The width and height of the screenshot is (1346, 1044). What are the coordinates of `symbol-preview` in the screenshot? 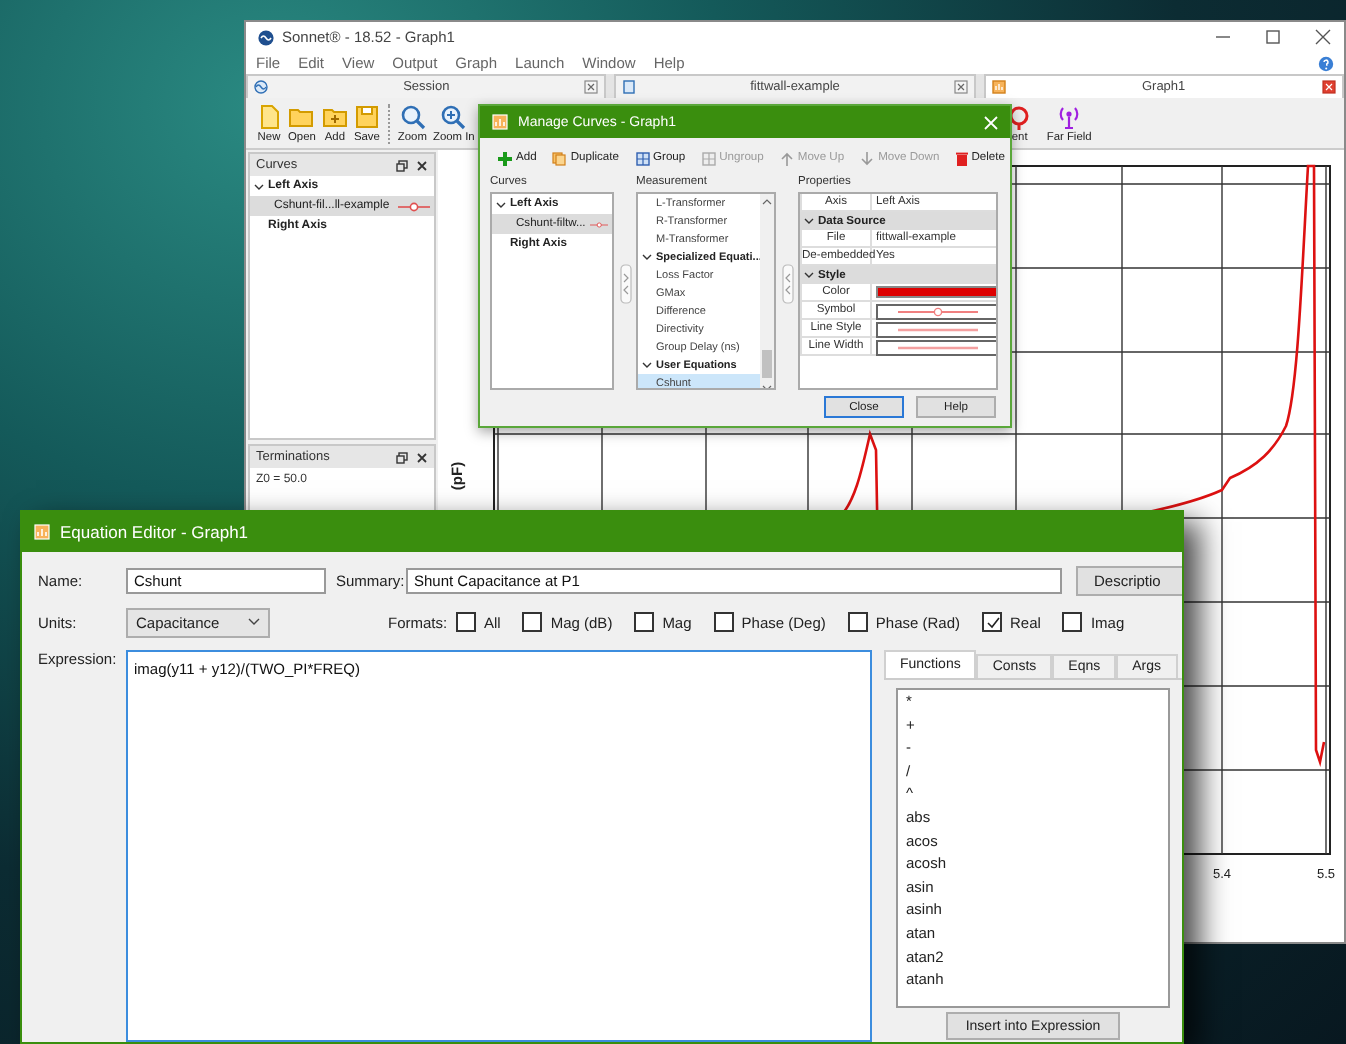 It's located at (936, 312).